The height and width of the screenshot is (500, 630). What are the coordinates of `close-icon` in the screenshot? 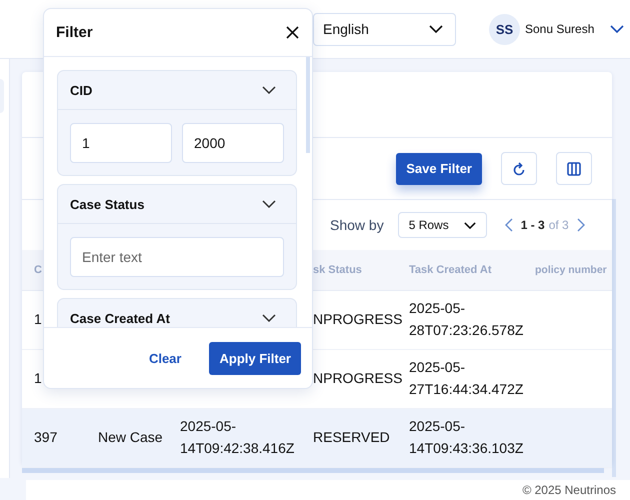 It's located at (292, 32).